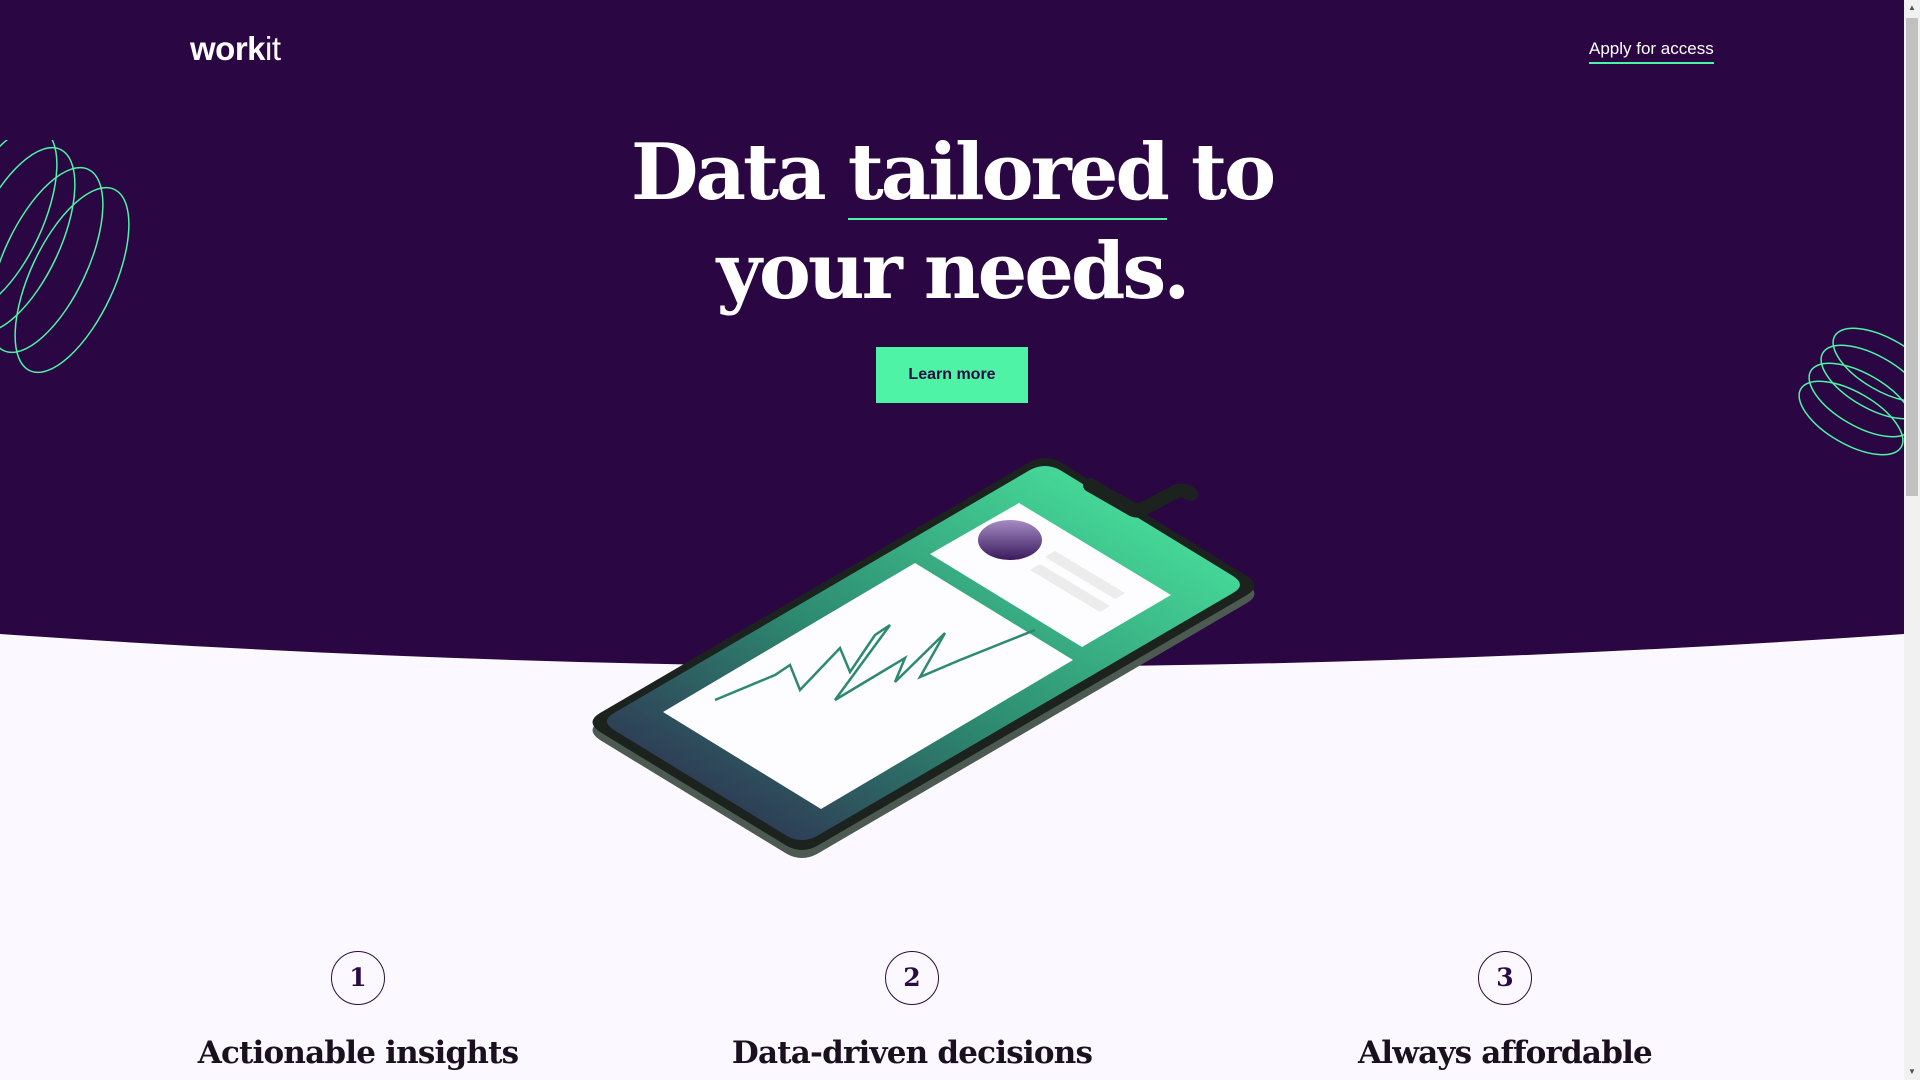 The height and width of the screenshot is (1080, 1920). I want to click on headline-accent-word: tailored, so click(1008, 173).